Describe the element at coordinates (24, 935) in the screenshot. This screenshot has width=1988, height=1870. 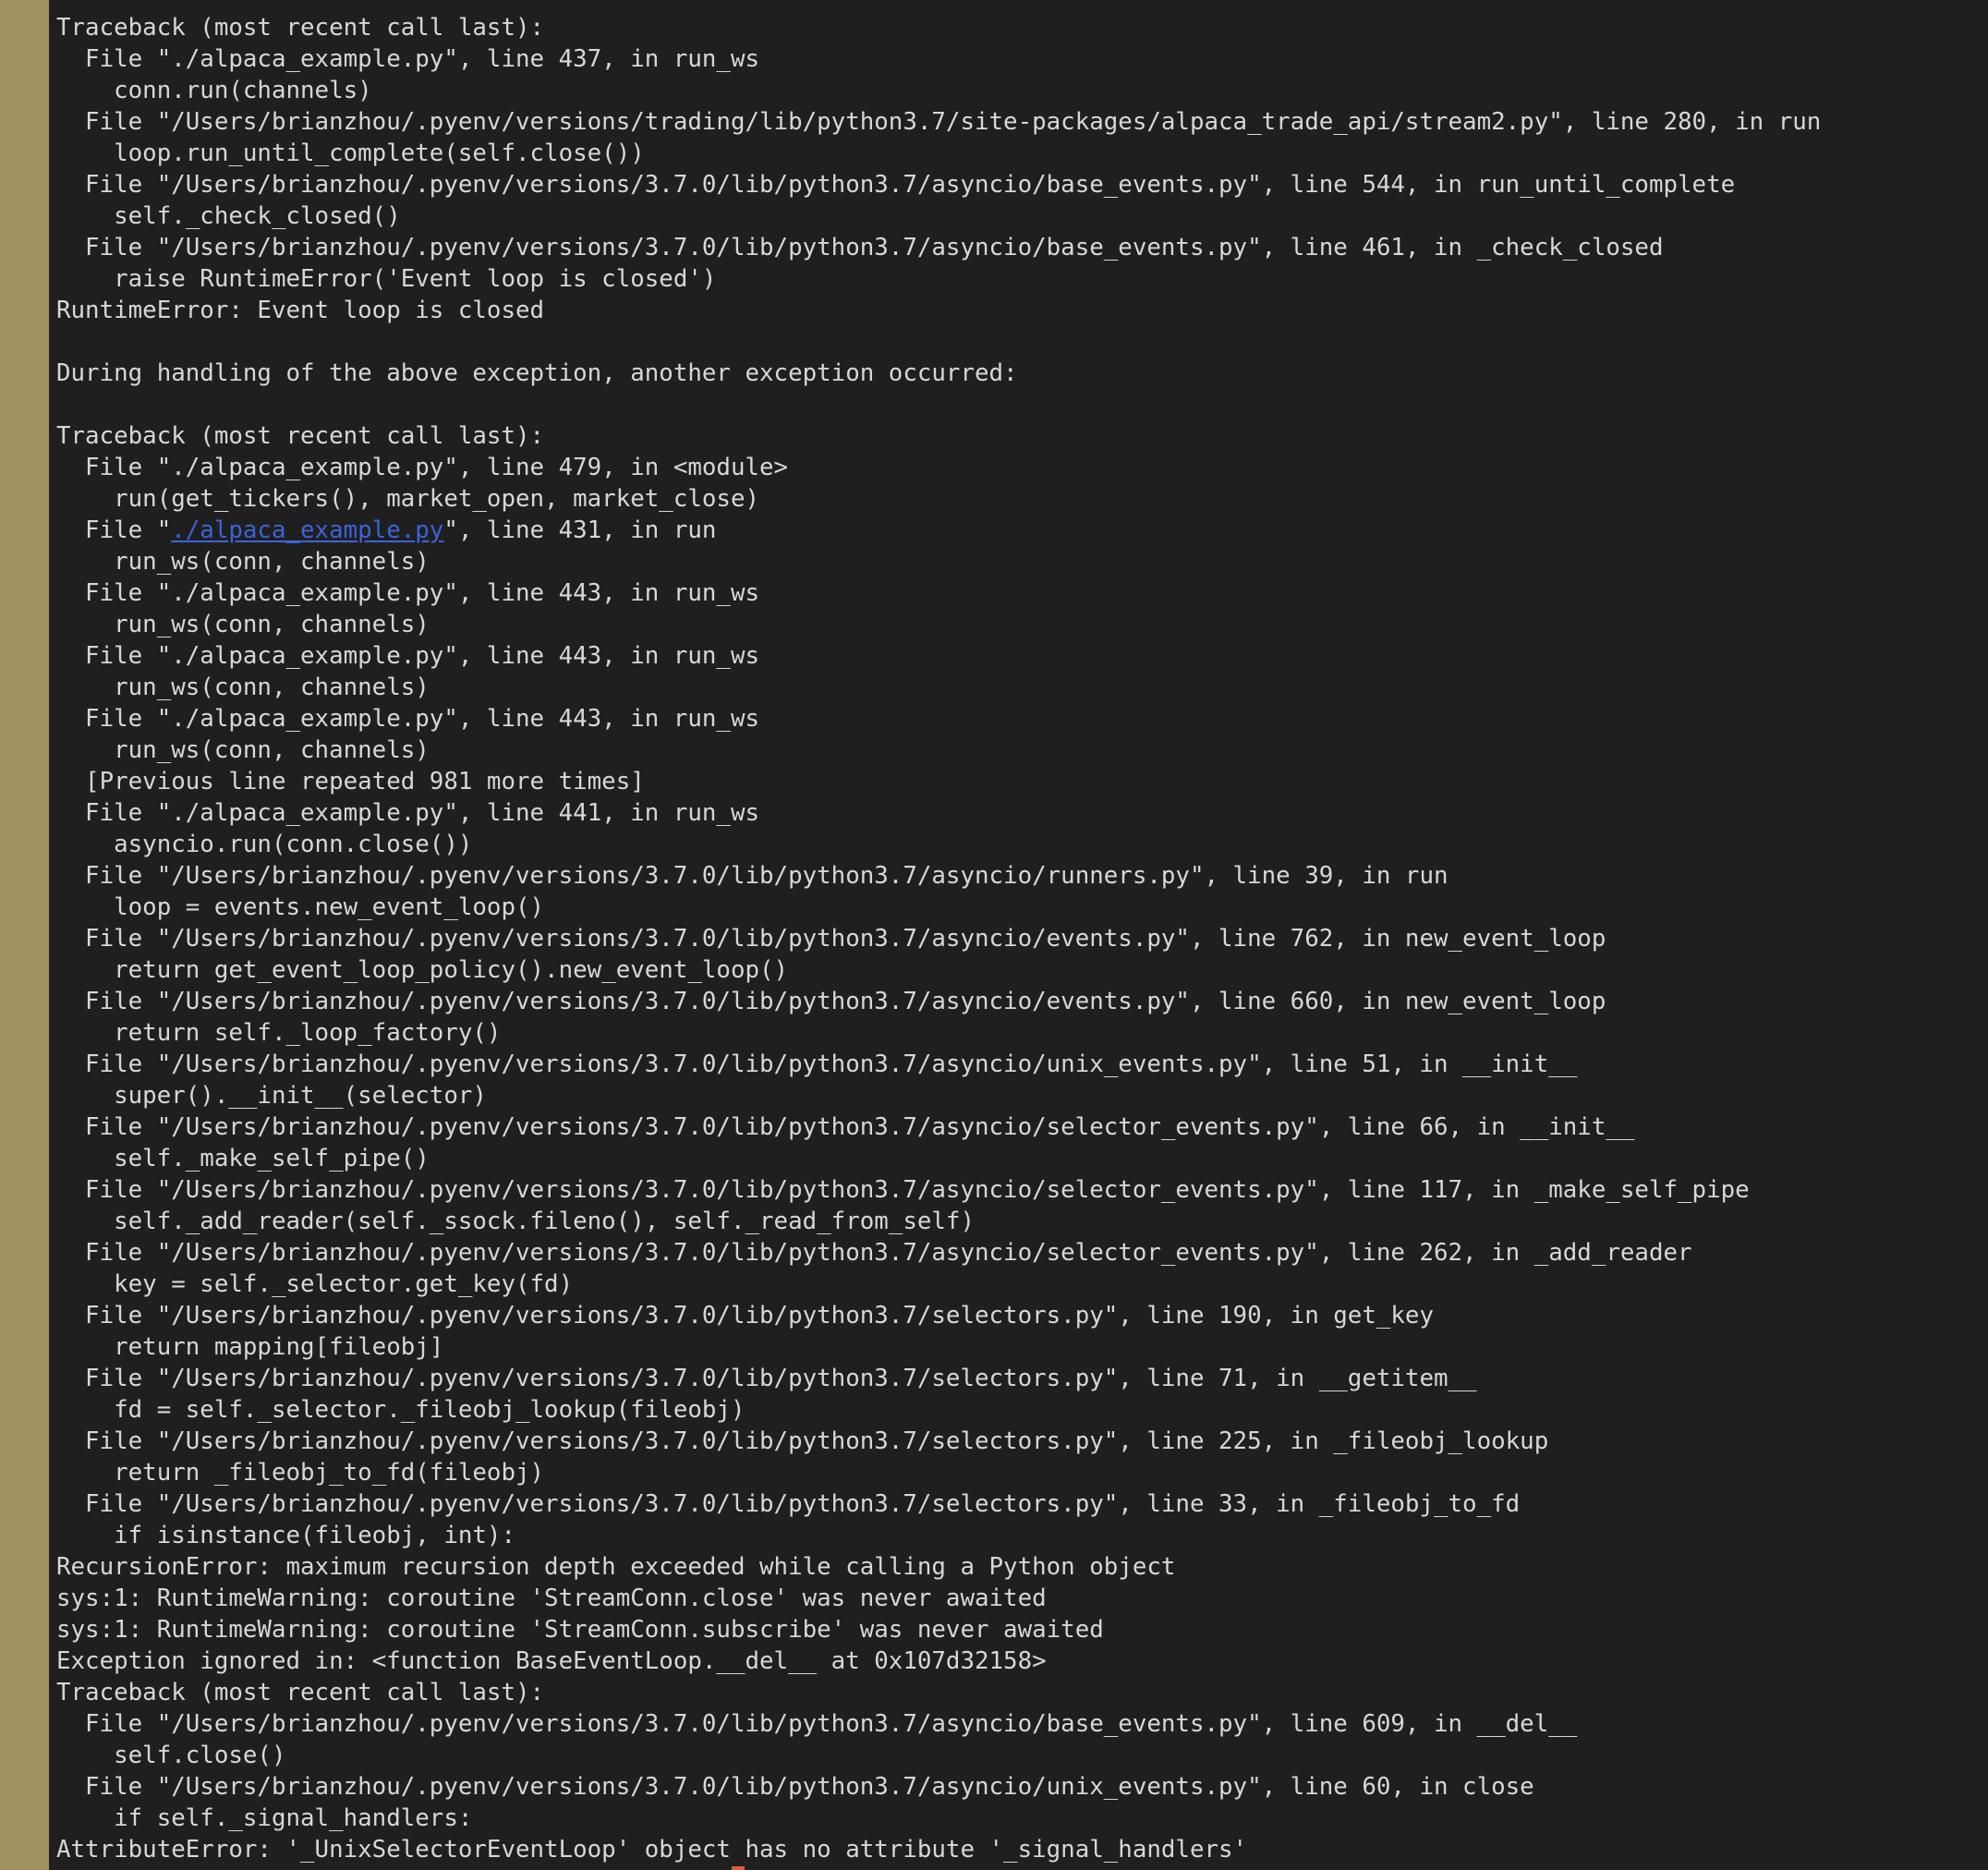
I see `desktop-wallpaper-strip` at that location.